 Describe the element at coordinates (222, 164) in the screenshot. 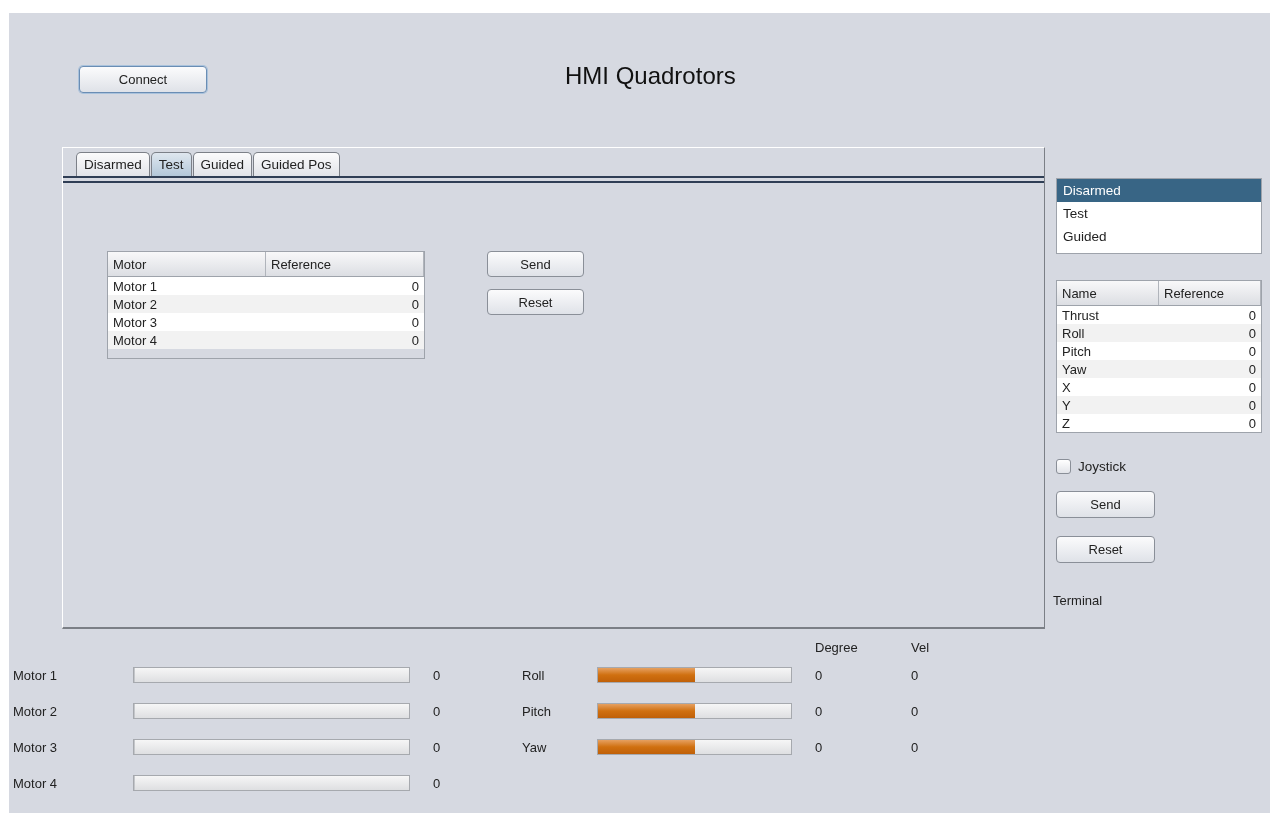

I see `tab: Guided` at that location.